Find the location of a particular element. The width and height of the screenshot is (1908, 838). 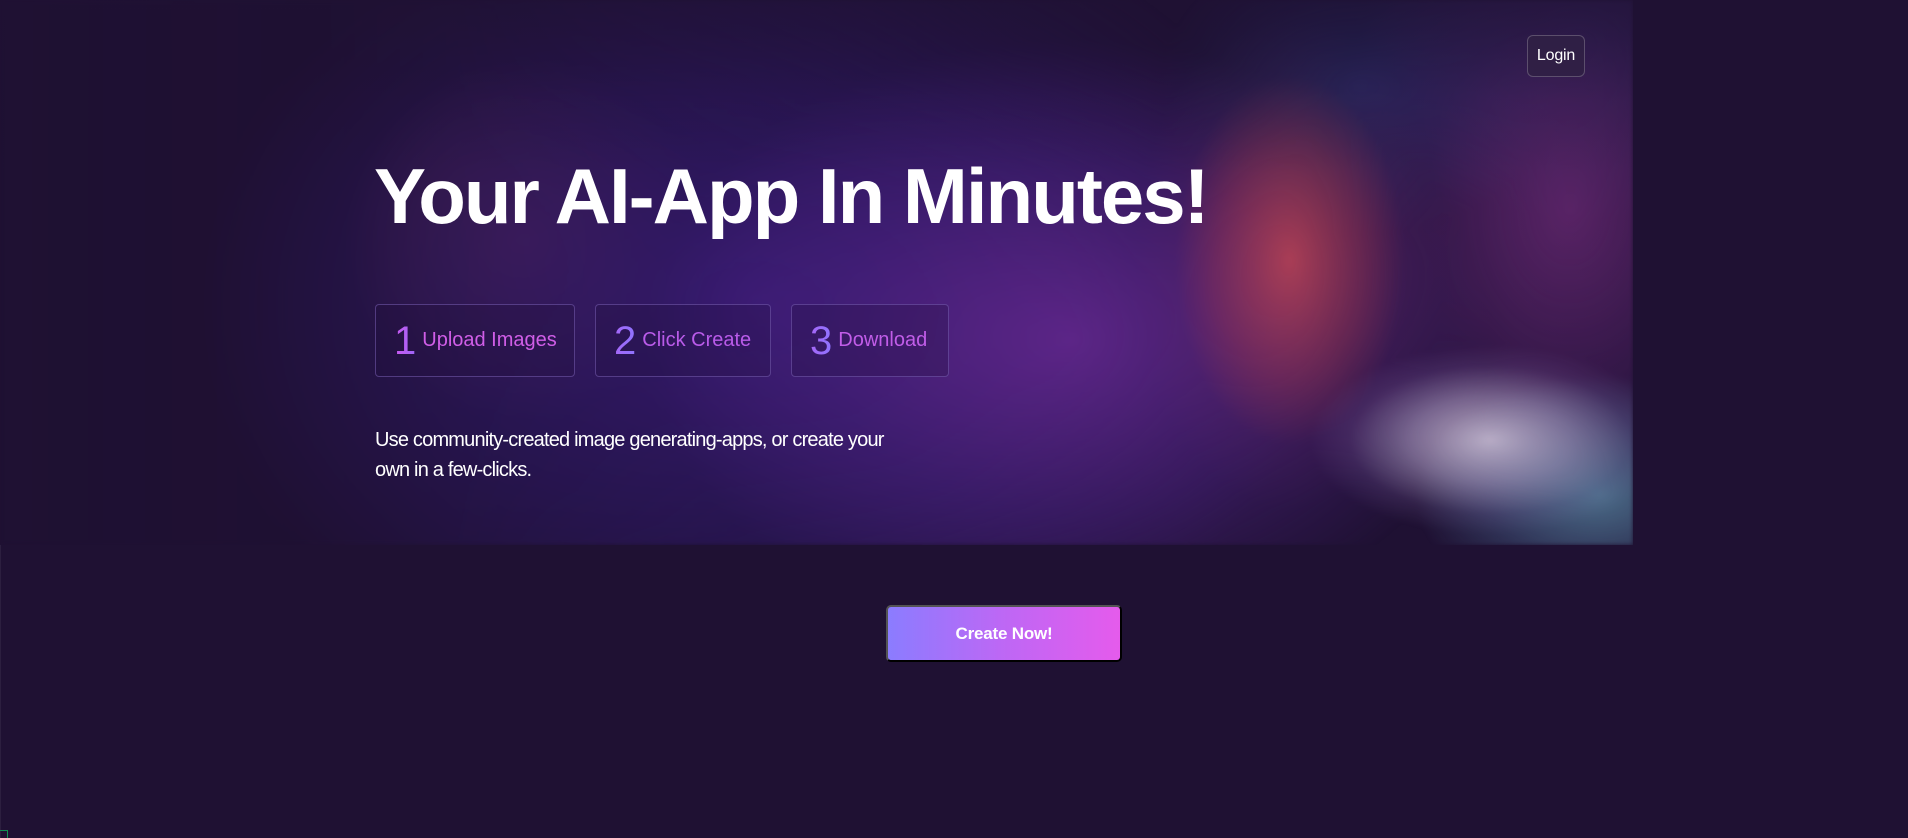

step-number: 2 is located at coordinates (625, 340).